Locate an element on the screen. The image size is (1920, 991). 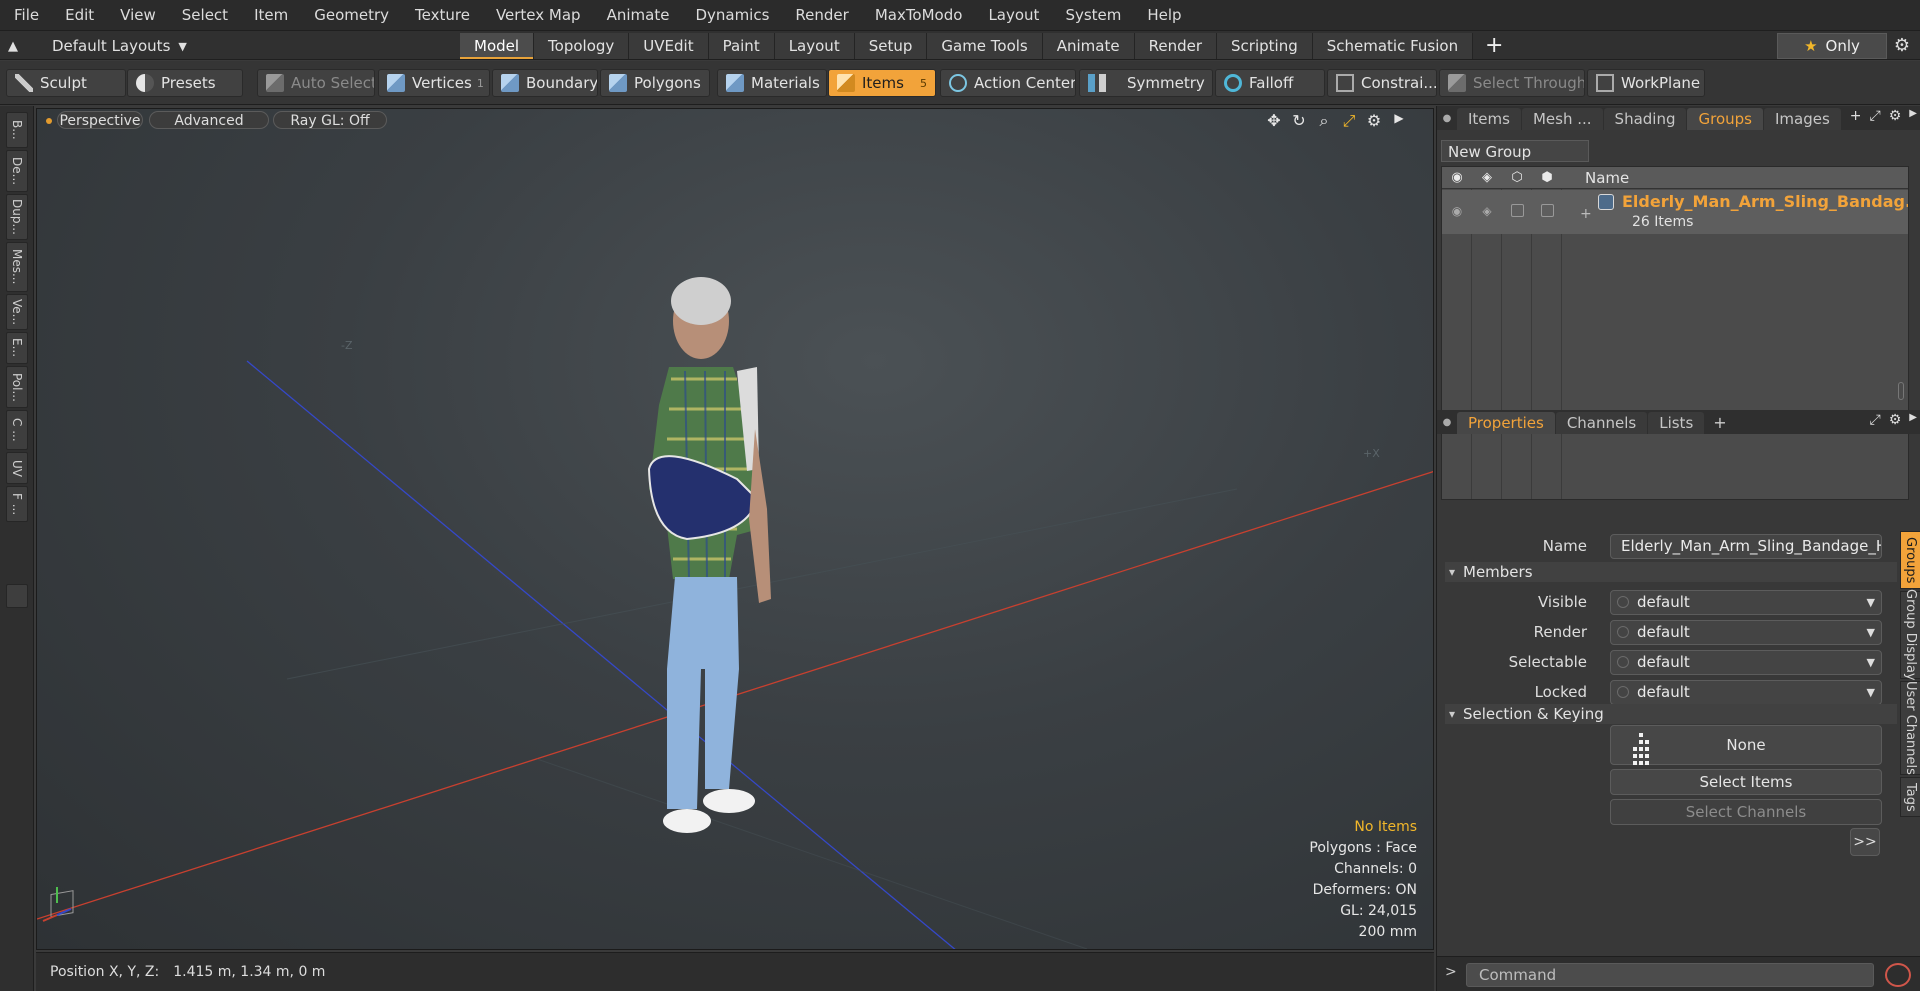
menu-texture: Texture is located at coordinates (441, 15).